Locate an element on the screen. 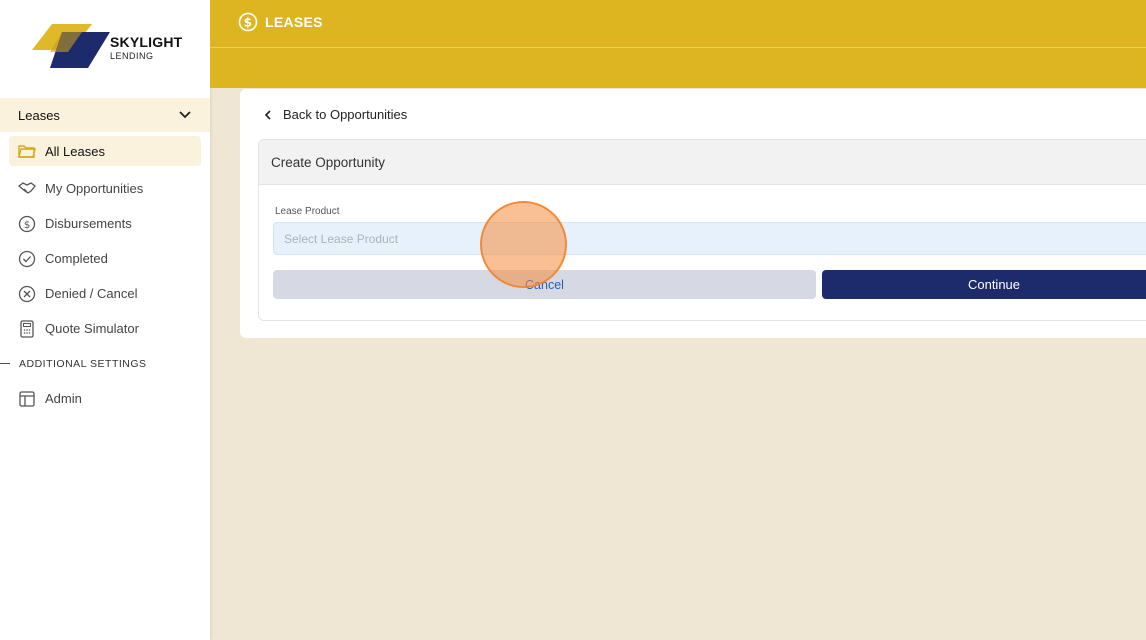  settings-label: ADDITIONAL SETTINGS is located at coordinates (83, 363).